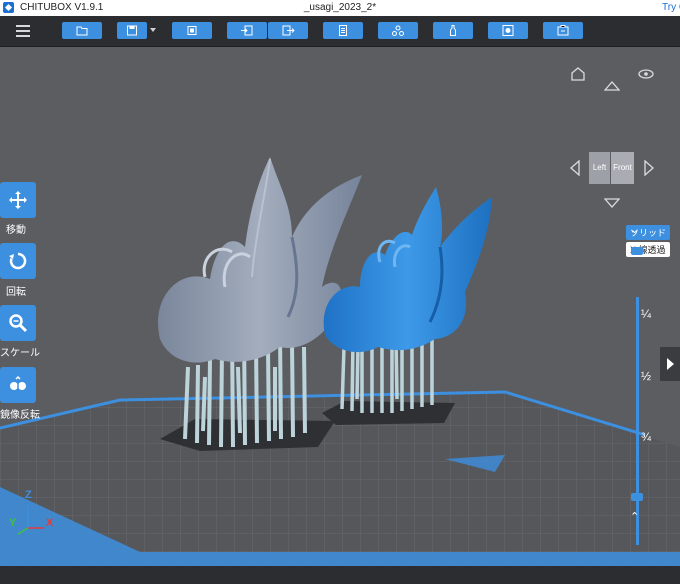 The height and width of the screenshot is (584, 680). Describe the element at coordinates (575, 168) in the screenshot. I see `arrow-left-icon` at that location.